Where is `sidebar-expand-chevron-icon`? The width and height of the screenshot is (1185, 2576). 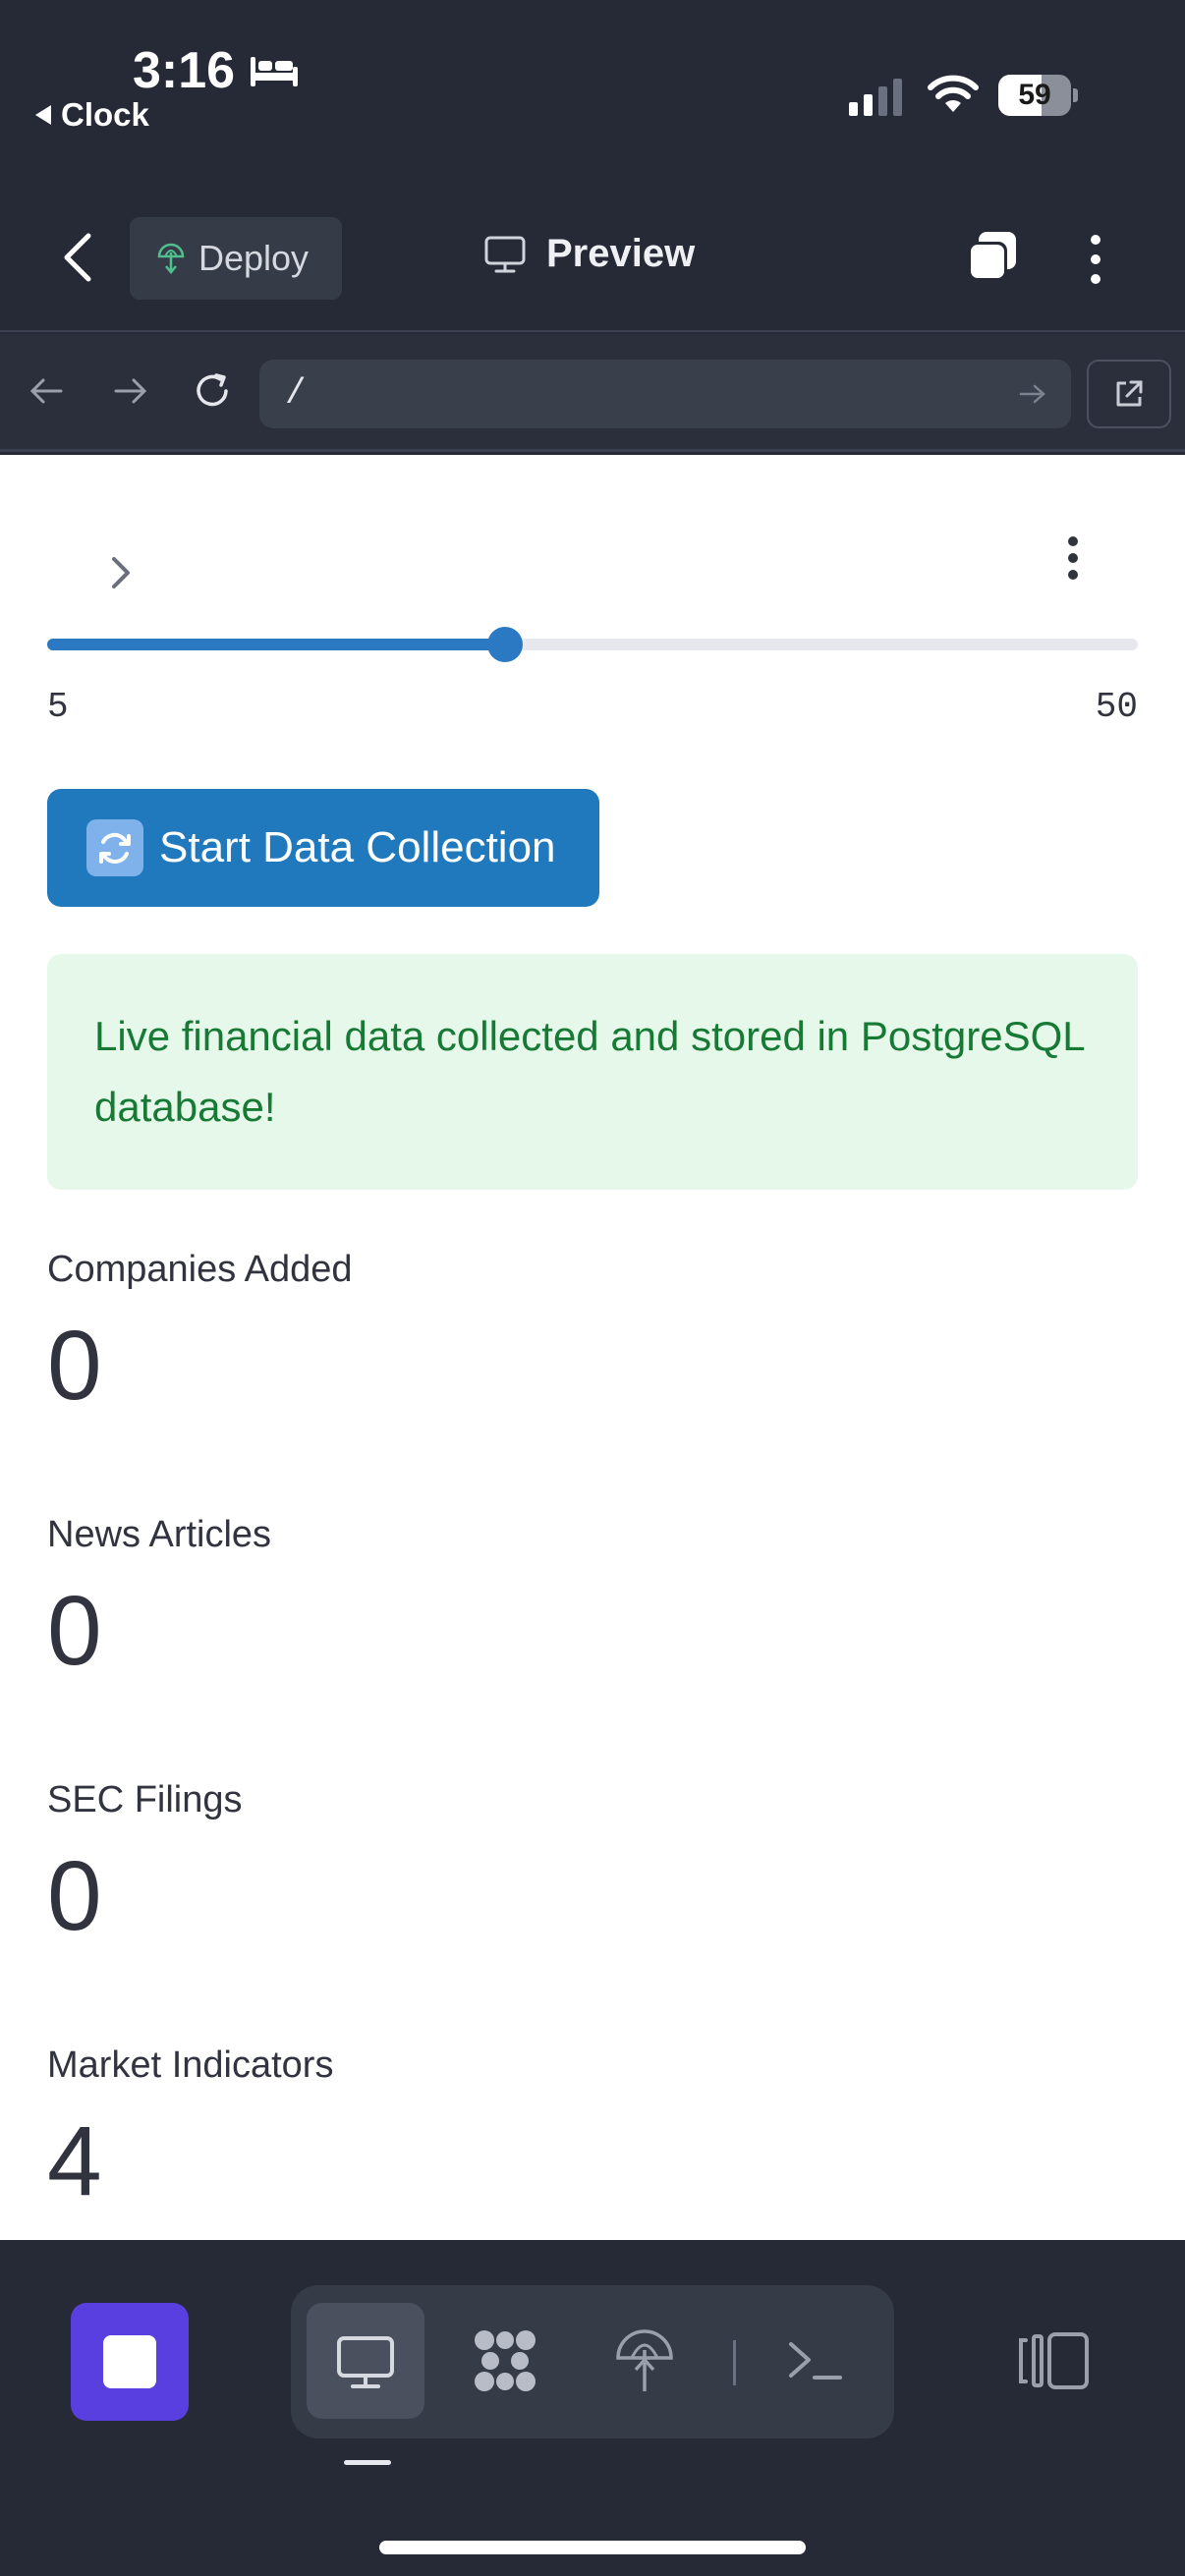 sidebar-expand-chevron-icon is located at coordinates (121, 572).